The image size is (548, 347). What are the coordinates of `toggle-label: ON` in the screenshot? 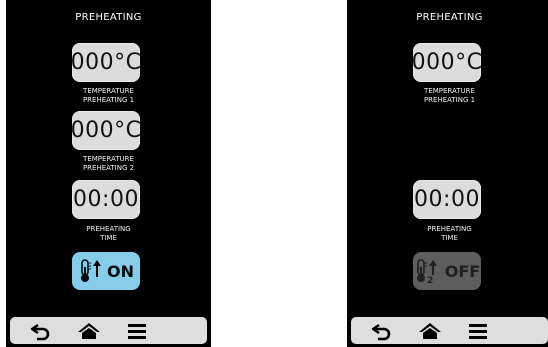 It's located at (120, 271).